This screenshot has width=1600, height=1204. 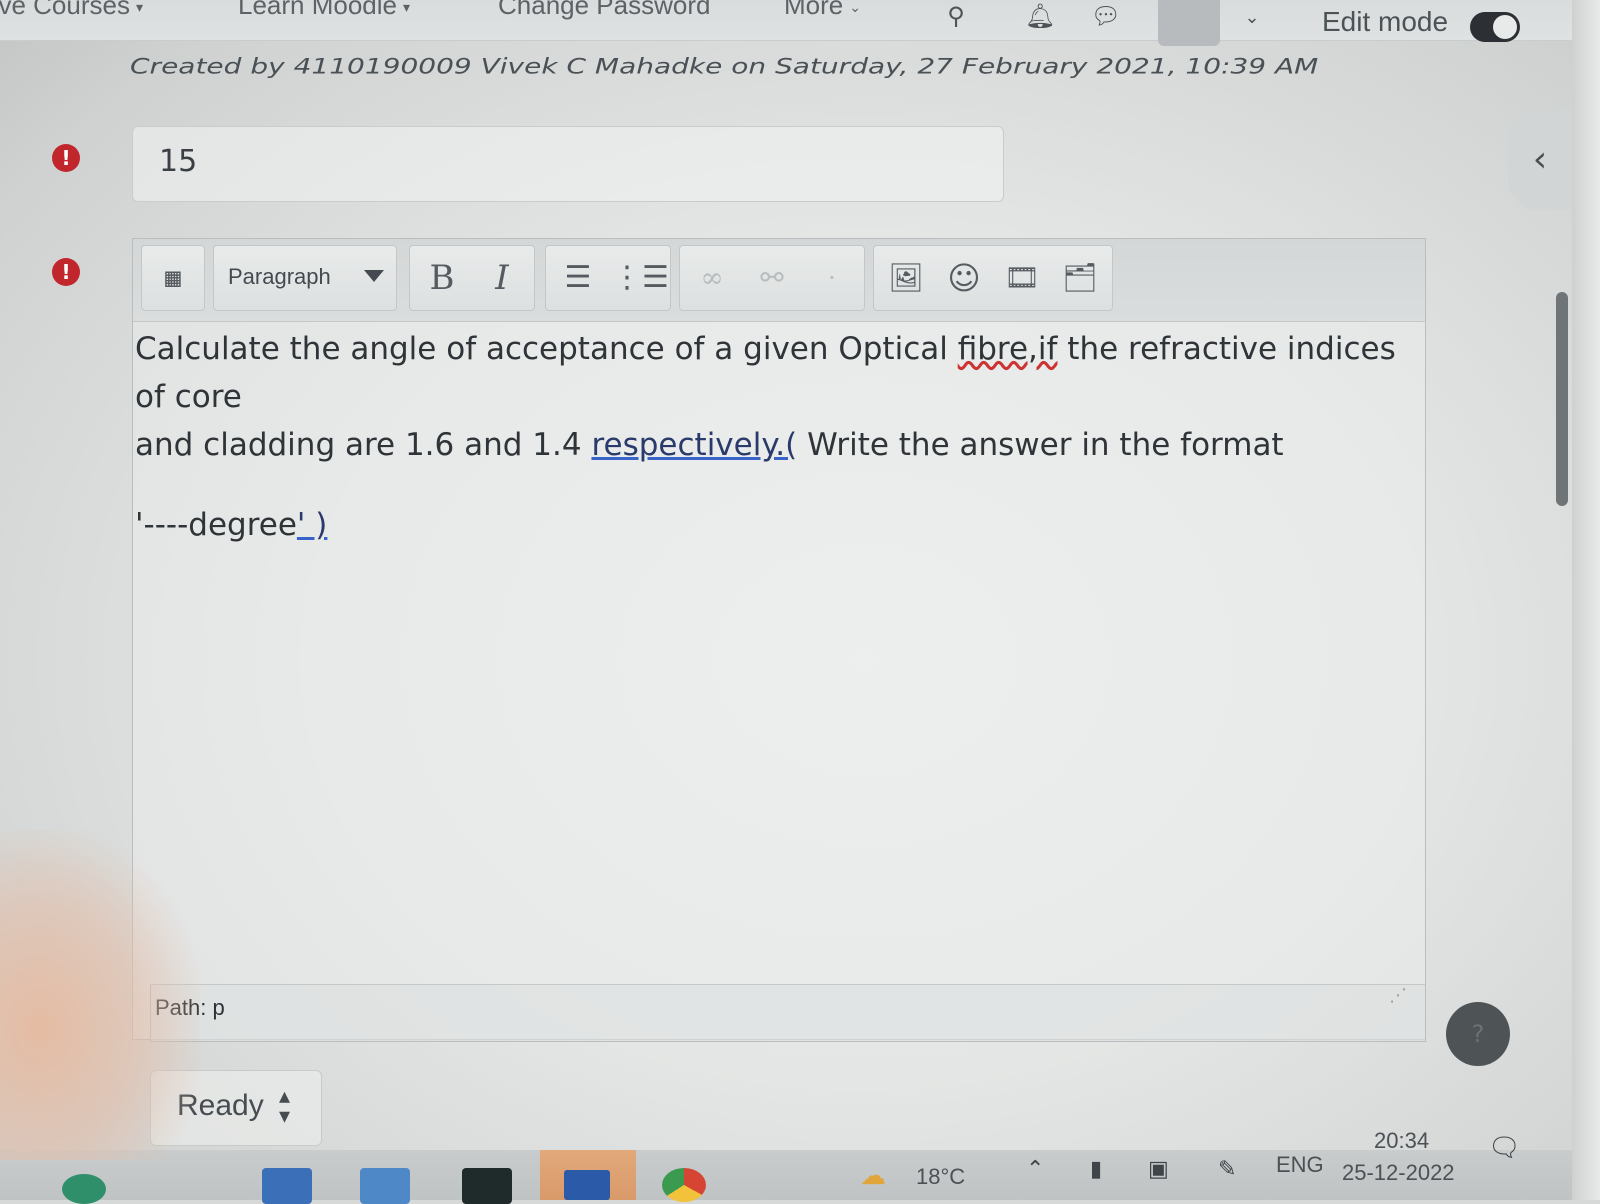 I want to click on open-drawer-button: ‹, so click(x=1540, y=160).